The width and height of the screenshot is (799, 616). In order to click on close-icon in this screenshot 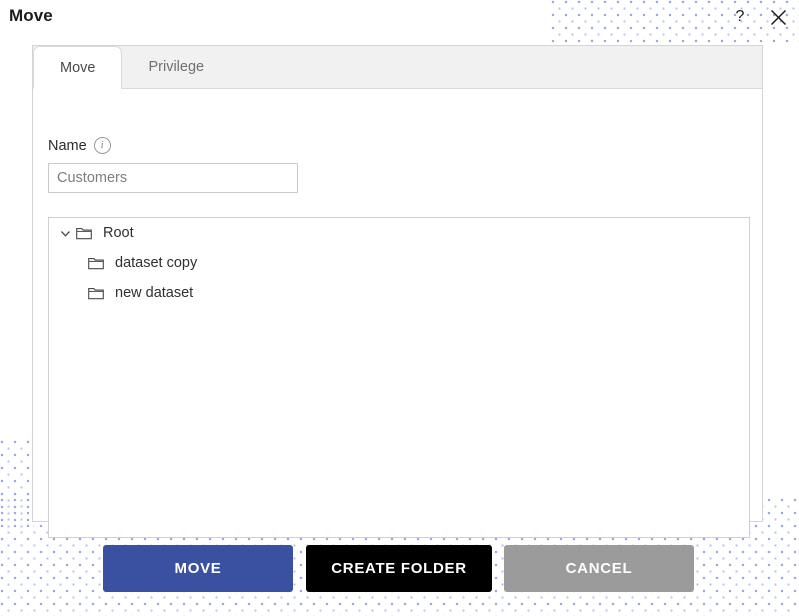, I will do `click(778, 17)`.